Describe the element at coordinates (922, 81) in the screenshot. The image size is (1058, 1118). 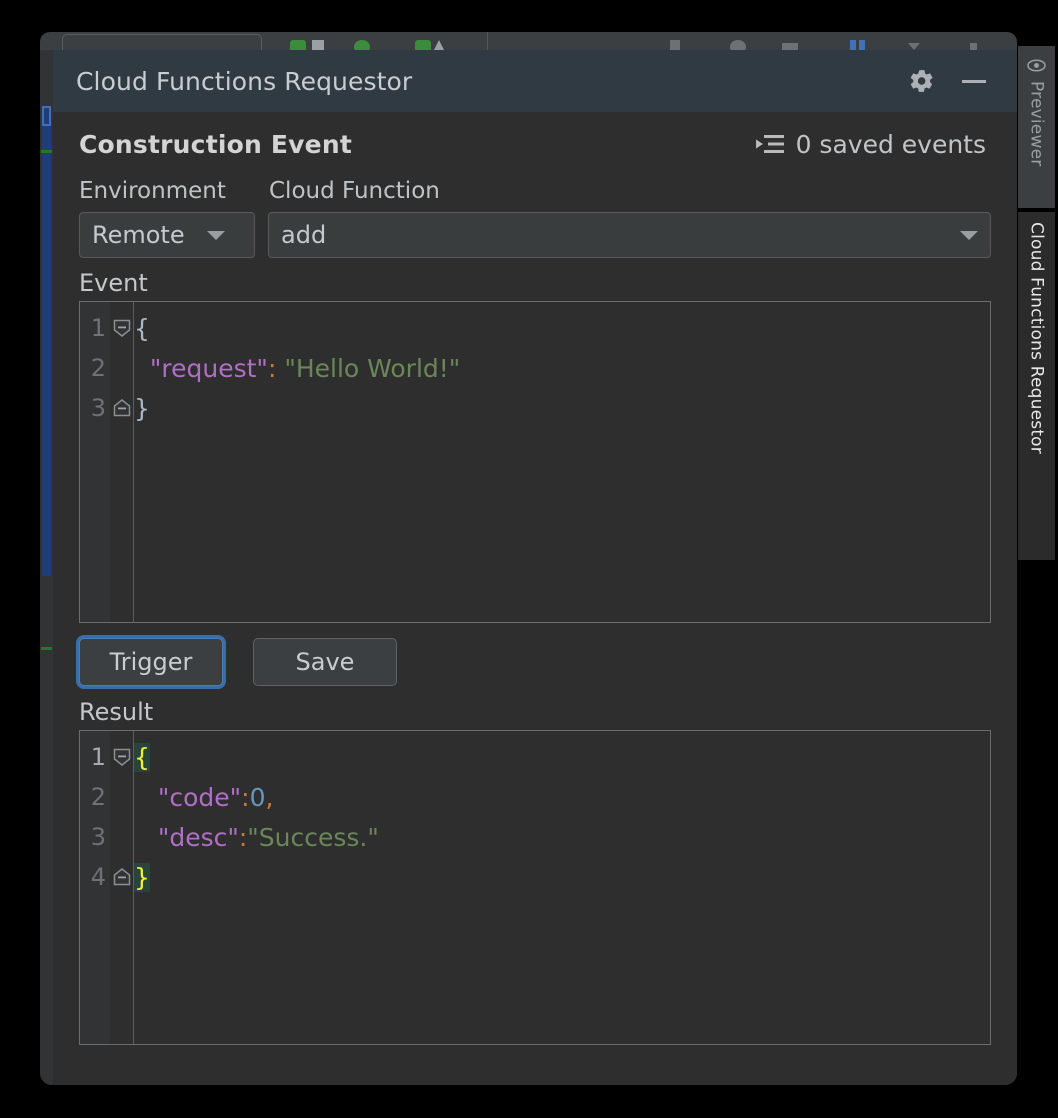
I see `gear-icon` at that location.